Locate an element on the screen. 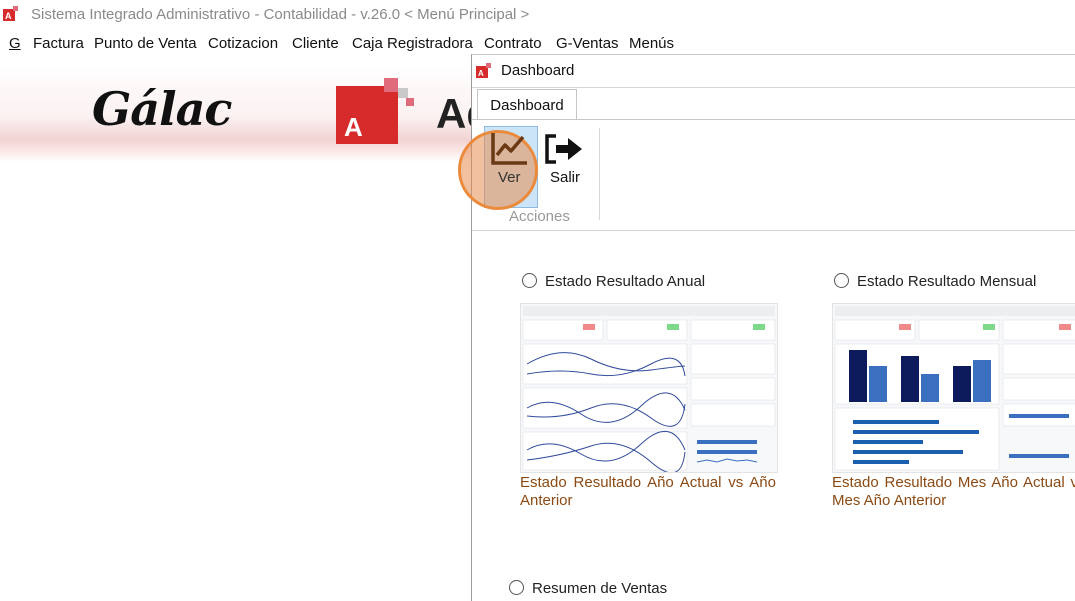 This screenshot has width=1075, height=601. menu-factura: Factura is located at coordinates (58, 43).